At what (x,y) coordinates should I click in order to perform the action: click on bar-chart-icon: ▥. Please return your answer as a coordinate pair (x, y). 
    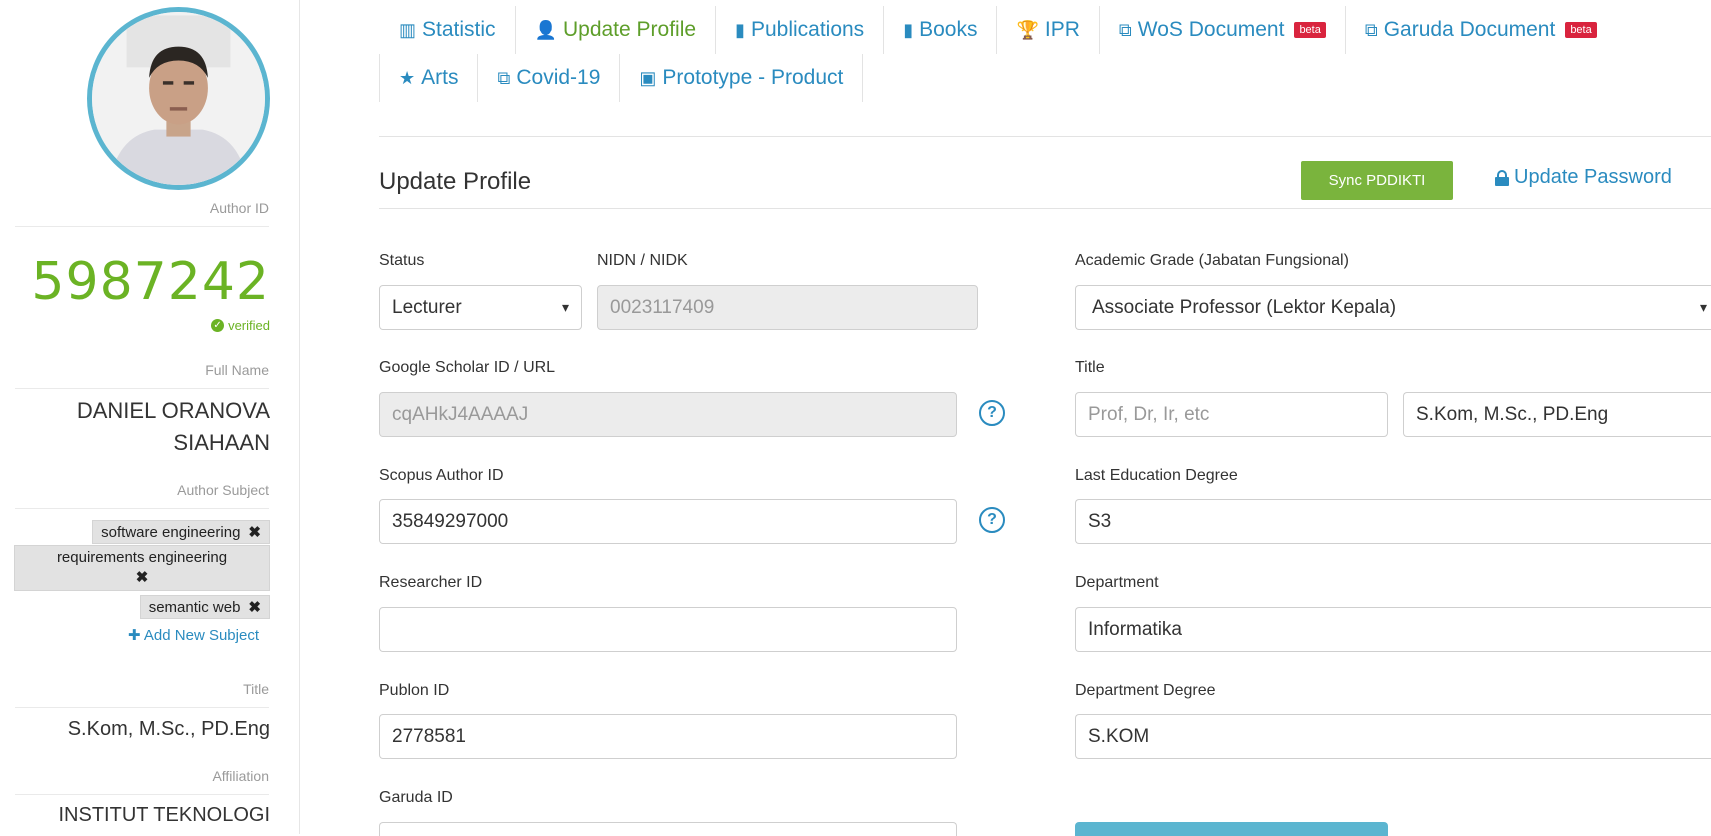
    Looking at the image, I should click on (408, 29).